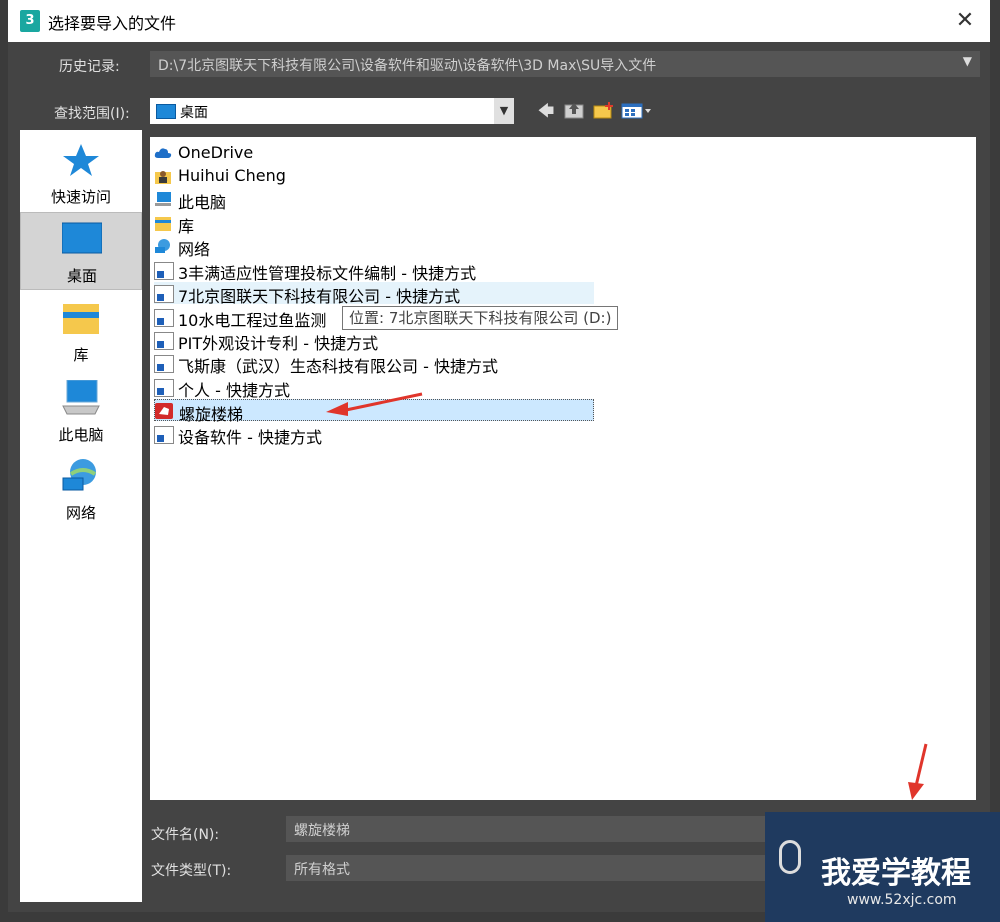 The width and height of the screenshot is (1000, 922). Describe the element at coordinates (902, 900) in the screenshot. I see `watermark-url: www.52xjc.com` at that location.